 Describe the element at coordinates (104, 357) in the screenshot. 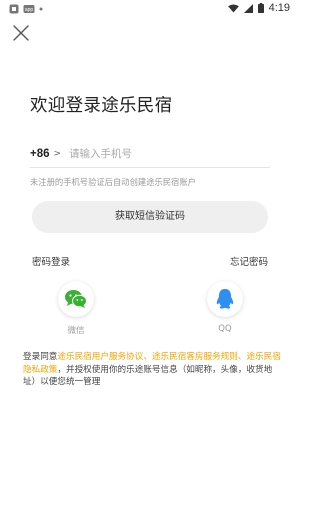

I see `user-agreement-link: 途乐民宿用户服务协议、` at that location.